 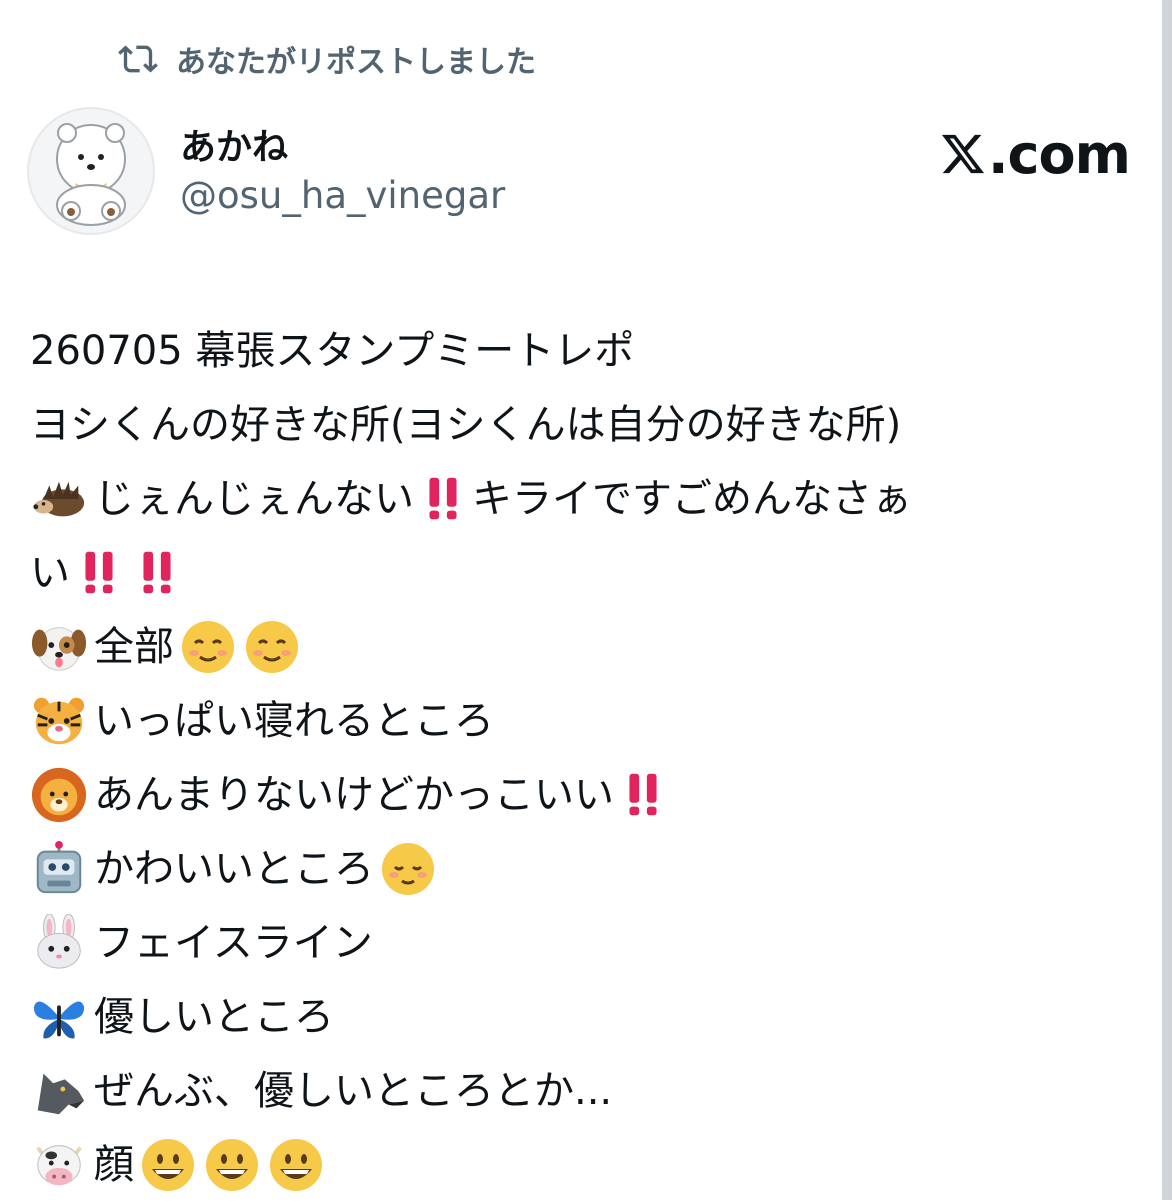 I want to click on avatar, so click(x=91, y=171).